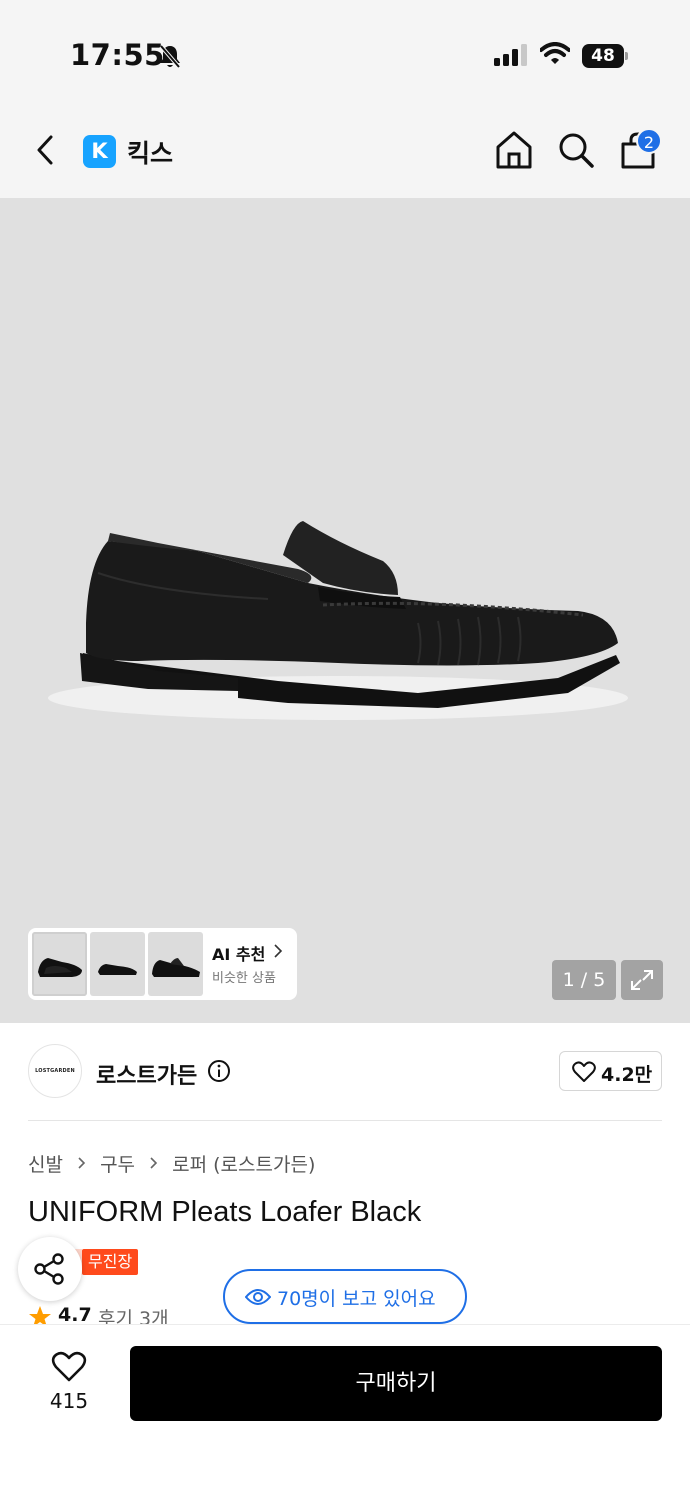 The width and height of the screenshot is (690, 1500). I want to click on bottom-action-bar: 415 구매하기, so click(345, 1412).